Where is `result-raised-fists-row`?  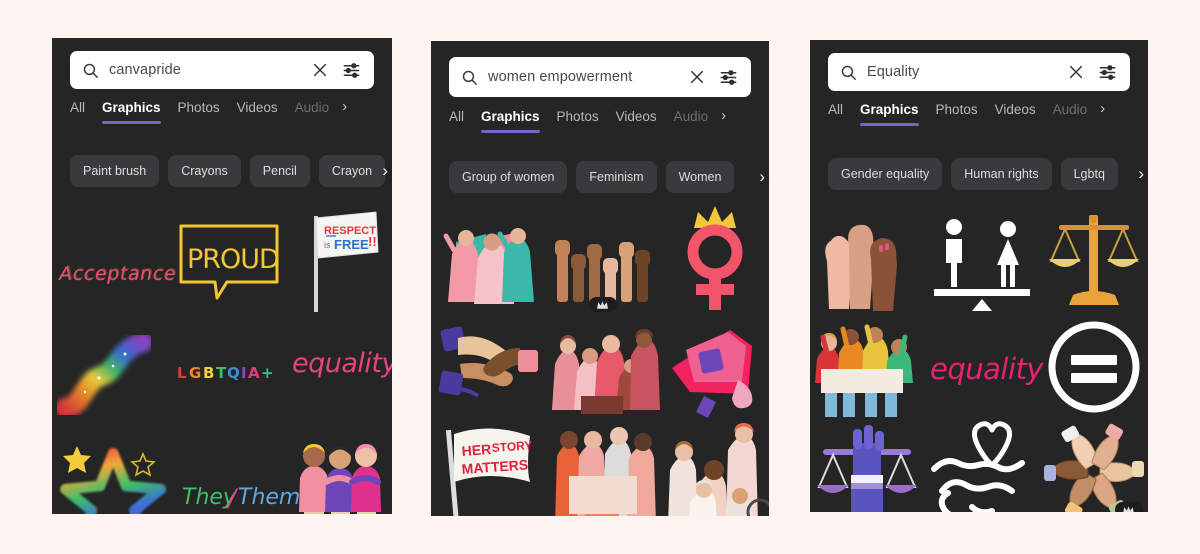 result-raised-fists-row is located at coordinates (603, 262).